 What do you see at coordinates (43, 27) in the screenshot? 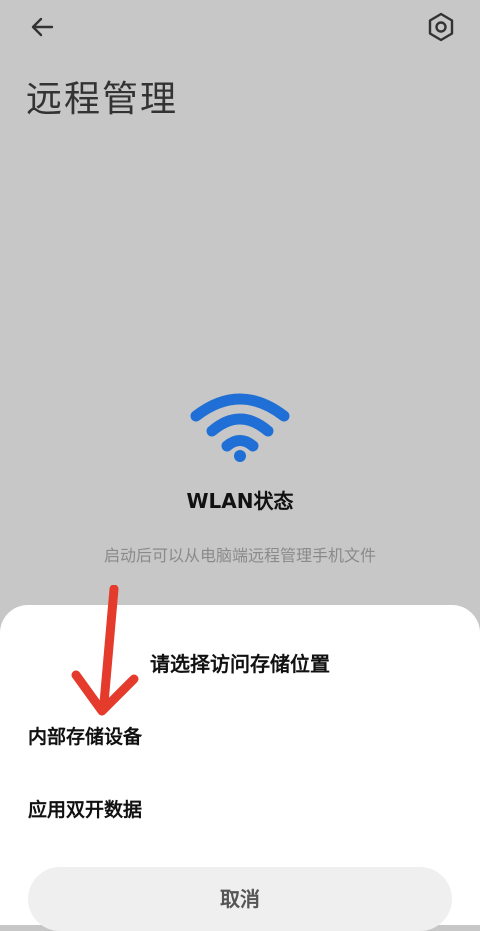
I see `back-arrow-icon` at bounding box center [43, 27].